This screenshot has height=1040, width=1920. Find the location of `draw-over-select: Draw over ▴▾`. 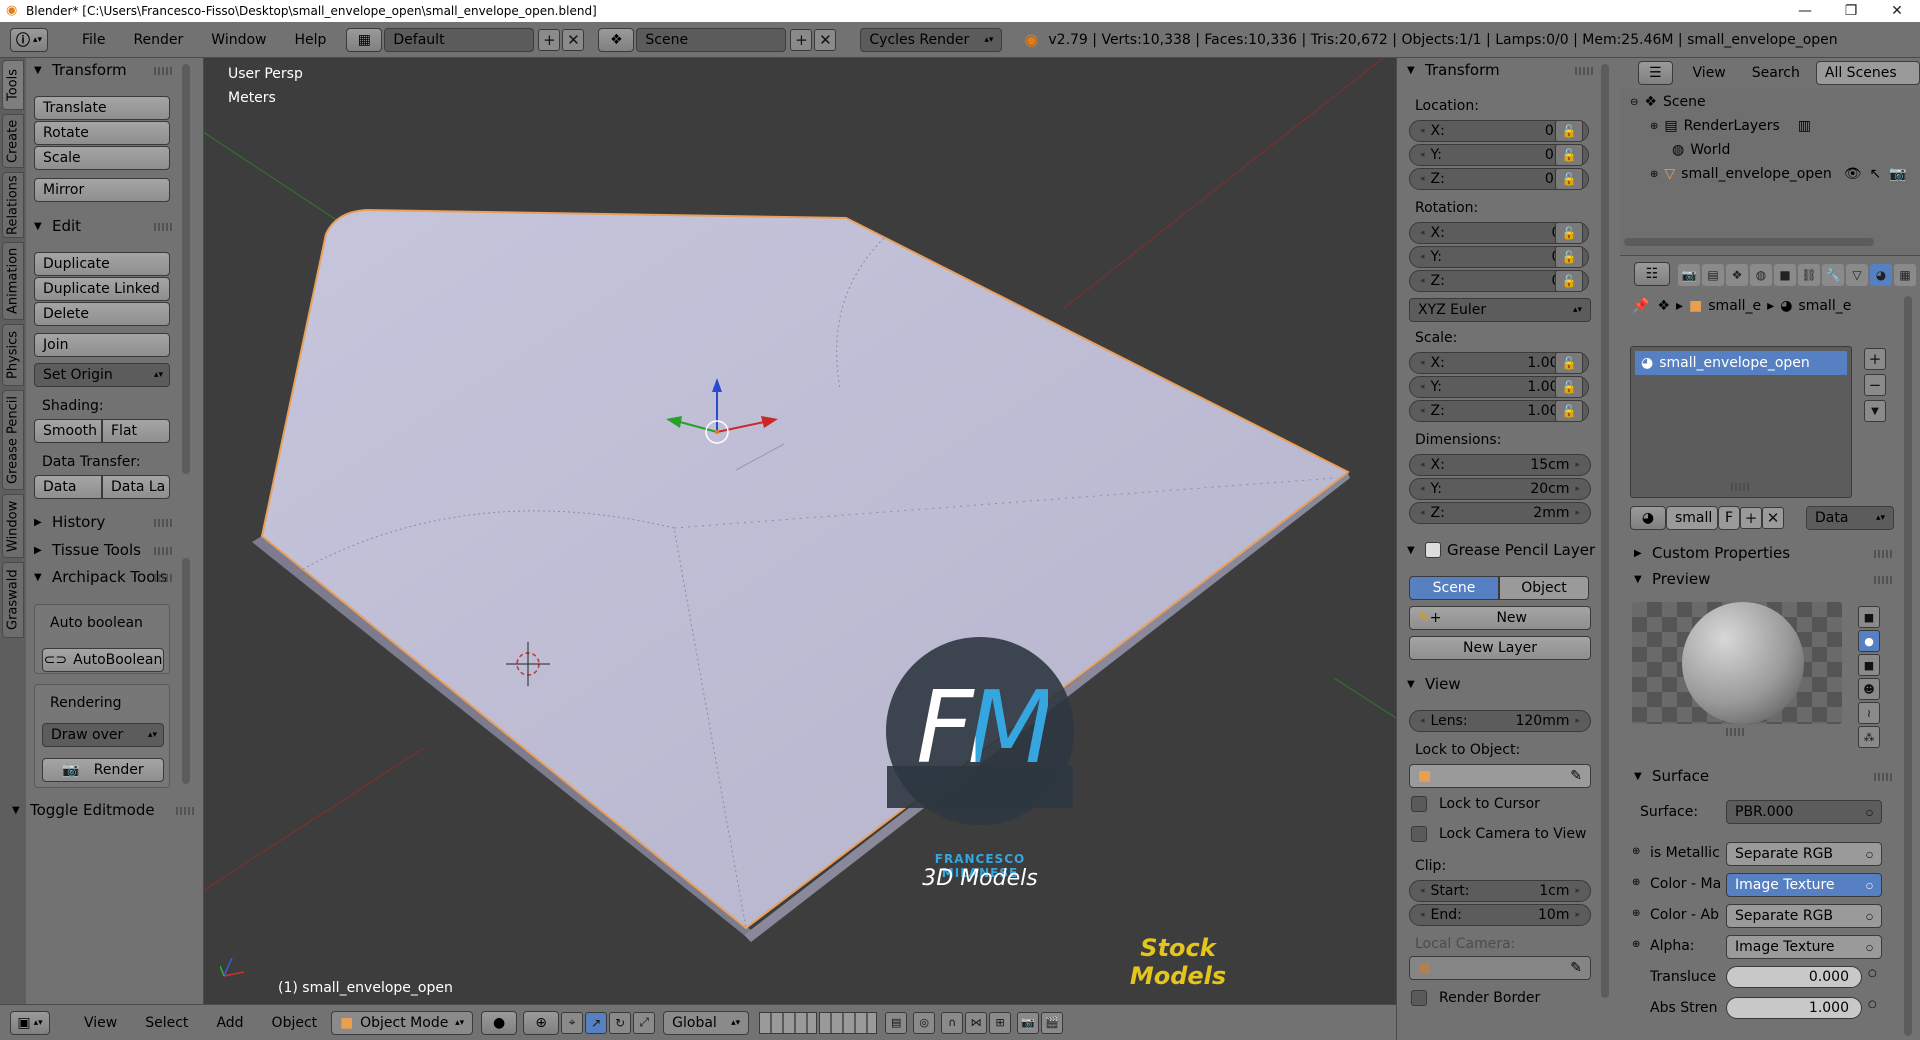

draw-over-select: Draw over ▴▾ is located at coordinates (103, 735).